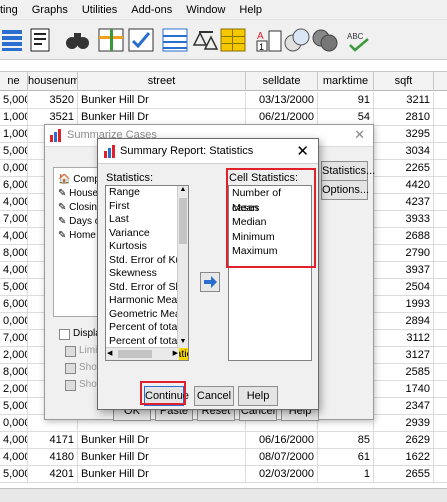 The height and width of the screenshot is (502, 447). What do you see at coordinates (80, 193) in the screenshot?
I see `variable-item: ✎ House` at bounding box center [80, 193].